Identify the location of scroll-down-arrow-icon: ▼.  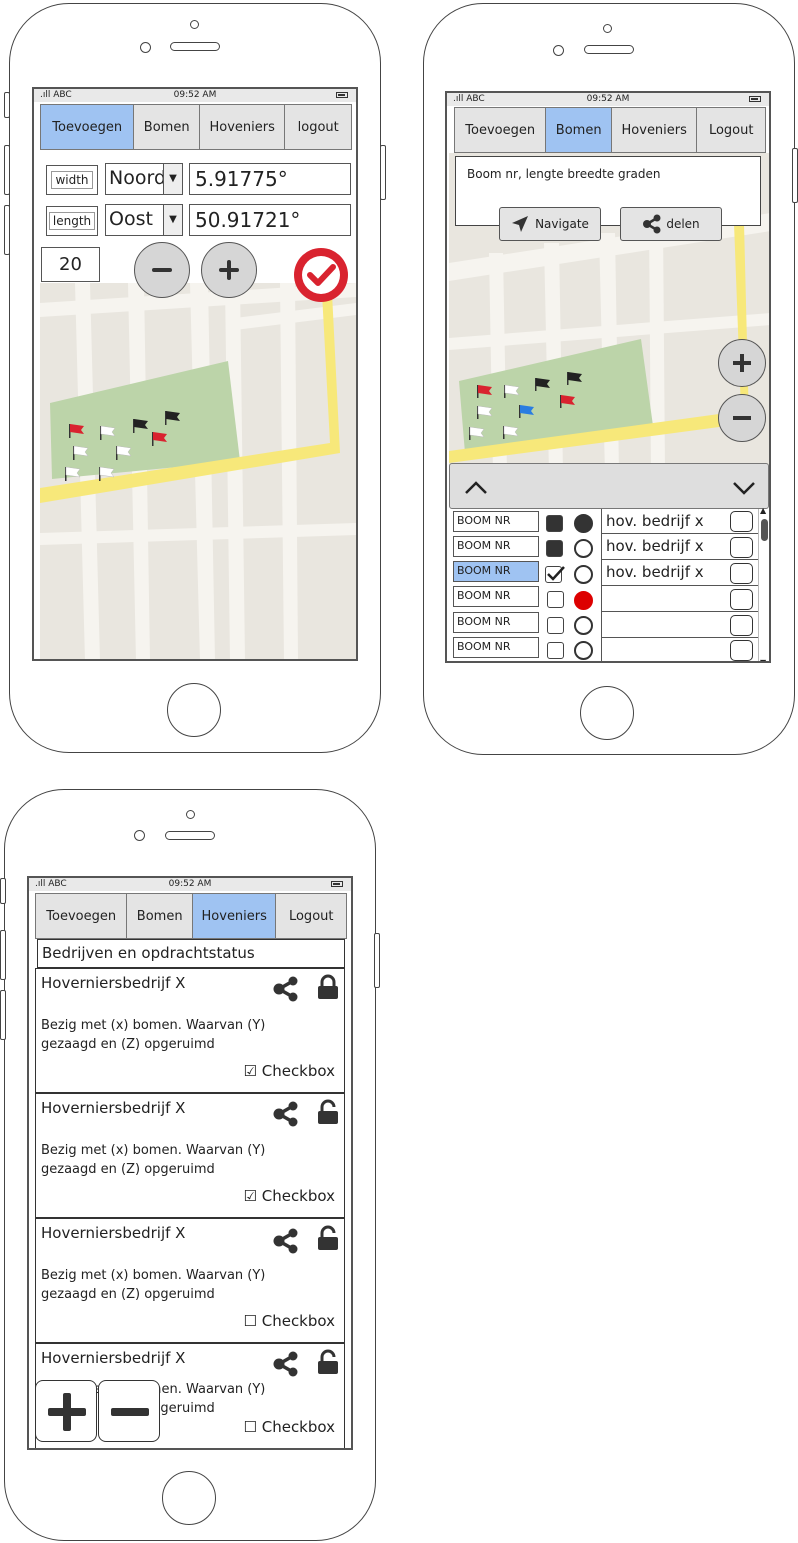
(763, 659).